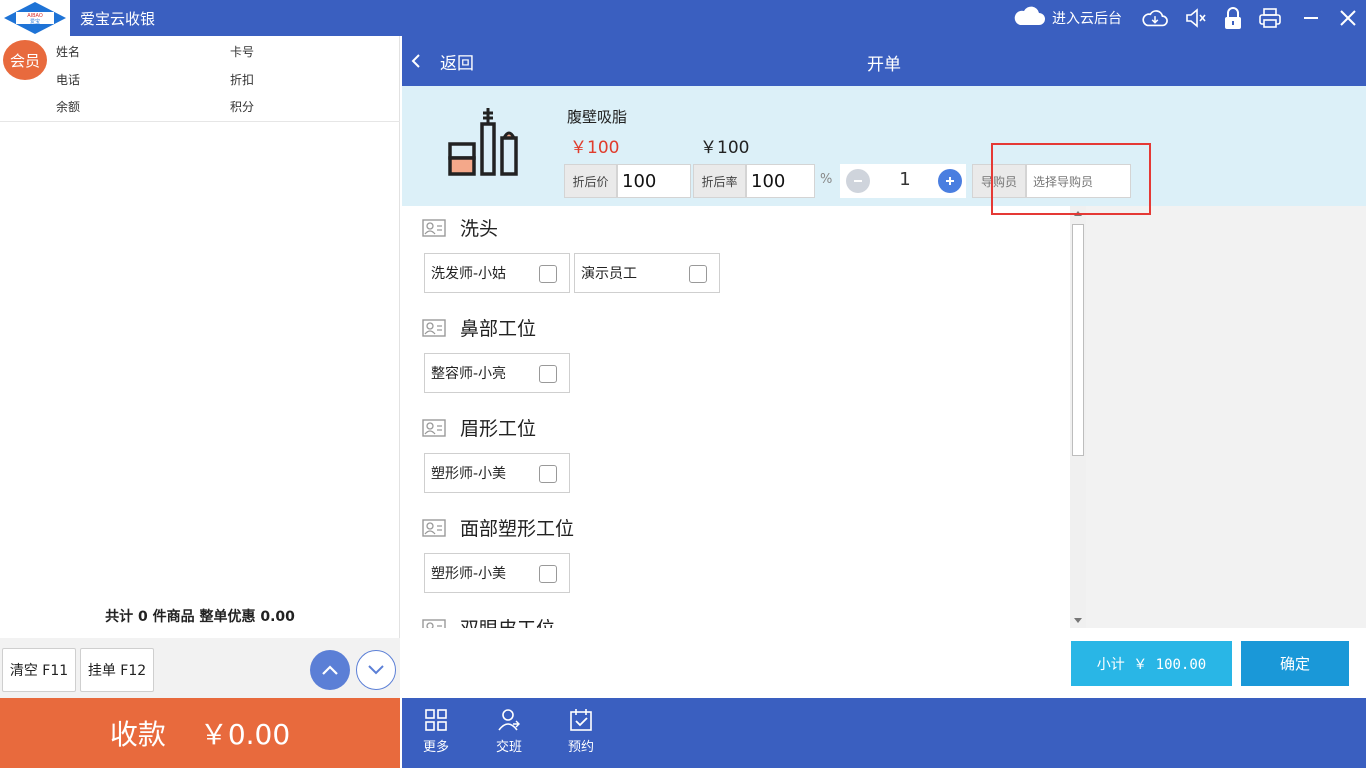  What do you see at coordinates (242, 52) in the screenshot?
I see `member-card-label: 卡号` at bounding box center [242, 52].